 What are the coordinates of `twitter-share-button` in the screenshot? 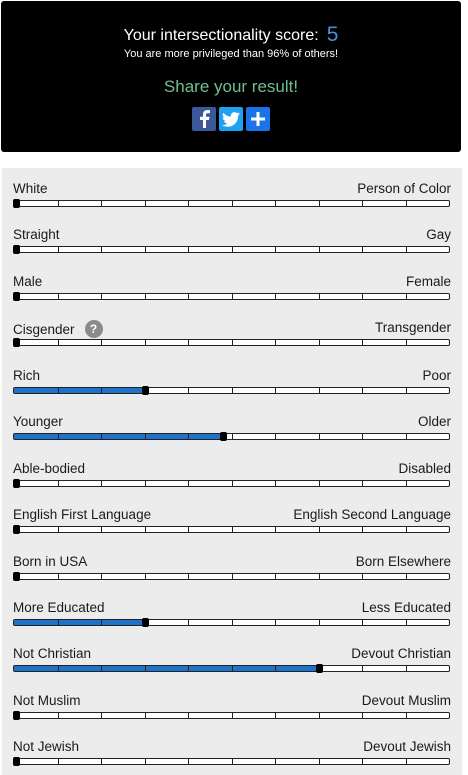 It's located at (231, 119).